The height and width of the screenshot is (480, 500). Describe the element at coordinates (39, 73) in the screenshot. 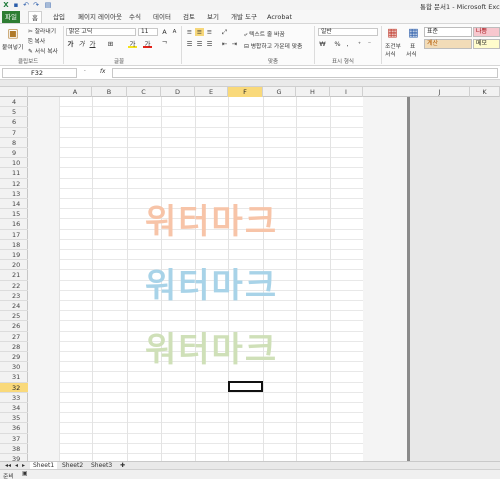

I see `name-box: F32` at that location.